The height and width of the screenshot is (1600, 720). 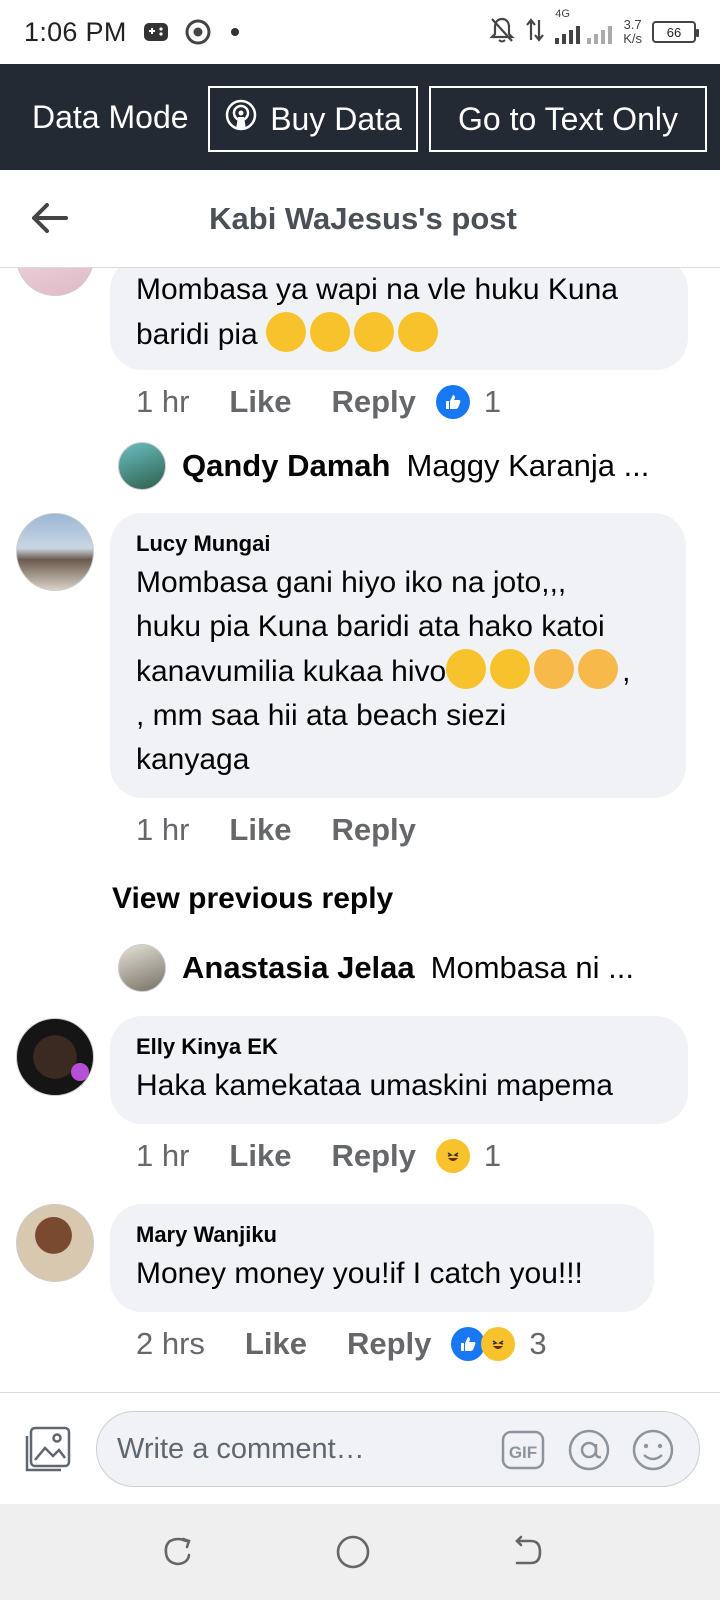 I want to click on back-arrow-icon, so click(x=50, y=218).